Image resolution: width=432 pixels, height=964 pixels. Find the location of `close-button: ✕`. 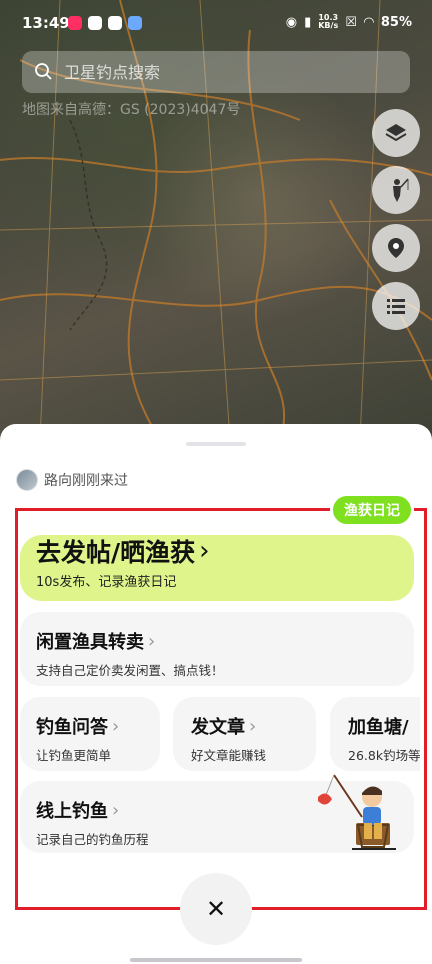

close-button: ✕ is located at coordinates (216, 909).